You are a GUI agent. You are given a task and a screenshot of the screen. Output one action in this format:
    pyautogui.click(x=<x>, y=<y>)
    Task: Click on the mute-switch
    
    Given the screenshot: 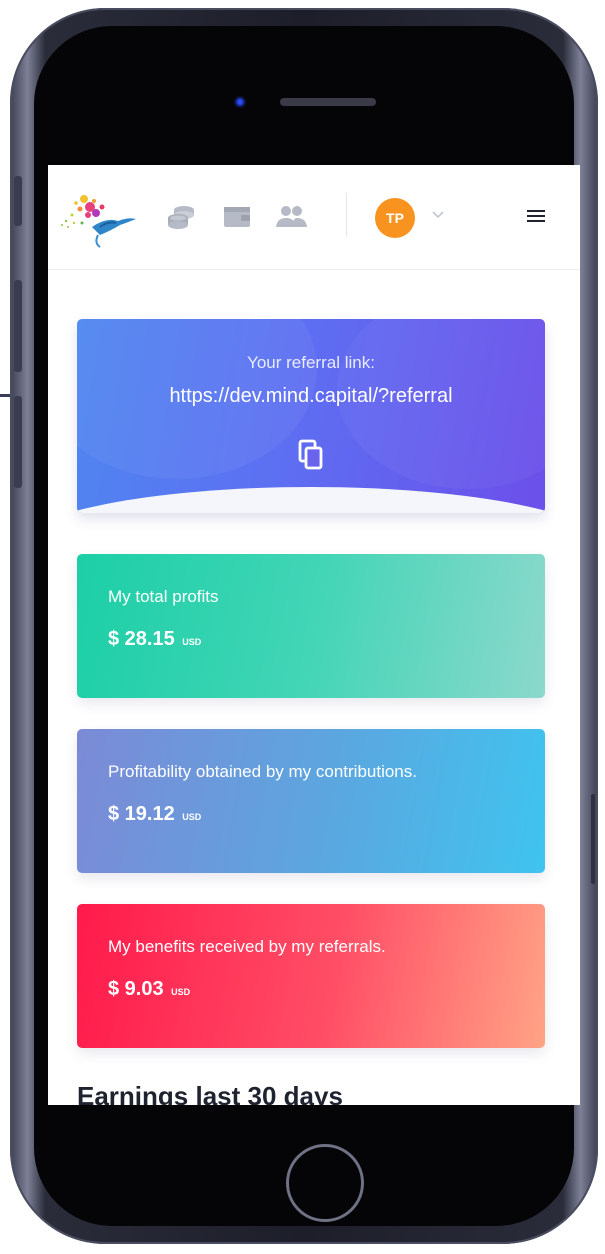 What is the action you would take?
    pyautogui.click(x=18, y=201)
    